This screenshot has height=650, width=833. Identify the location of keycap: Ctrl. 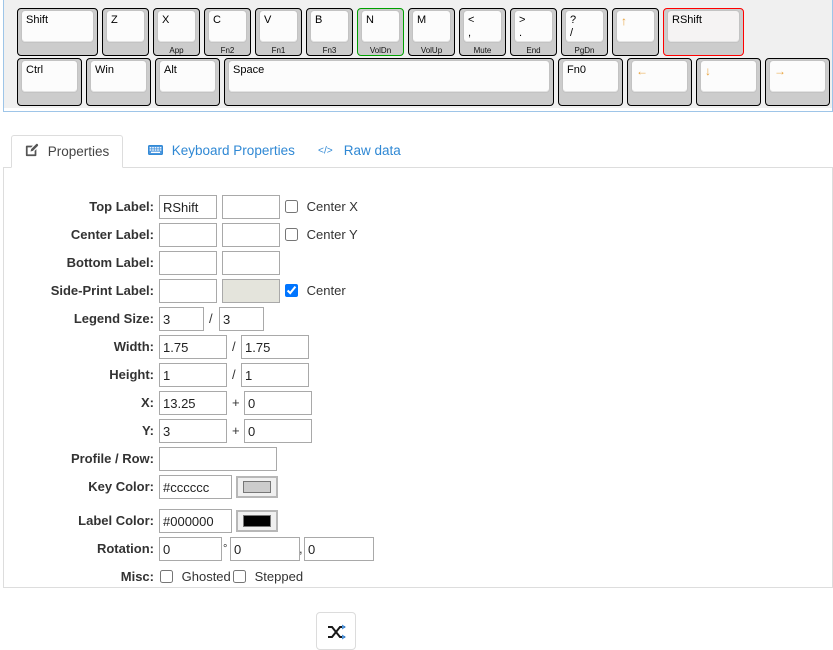
(49, 82).